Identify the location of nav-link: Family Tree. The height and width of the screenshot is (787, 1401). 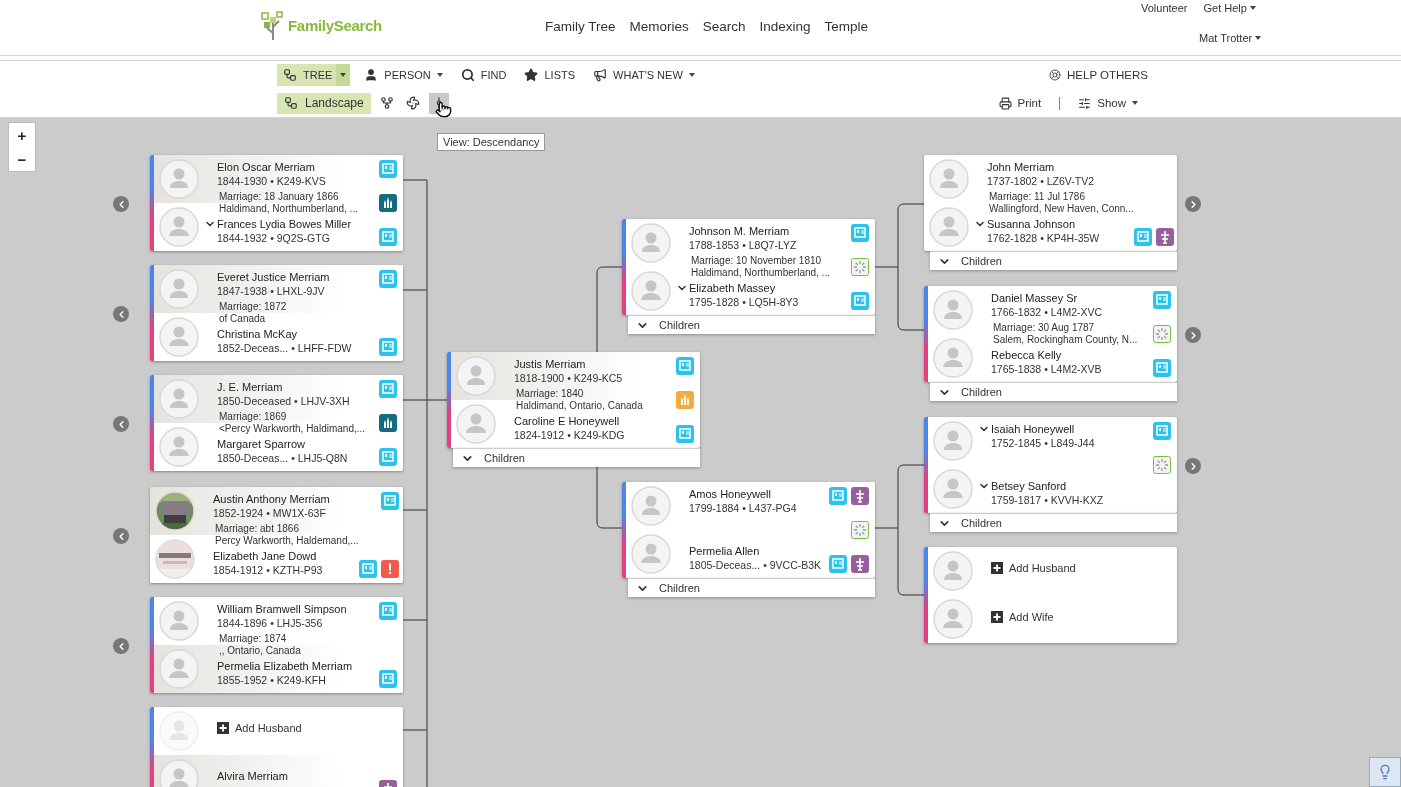
(580, 26).